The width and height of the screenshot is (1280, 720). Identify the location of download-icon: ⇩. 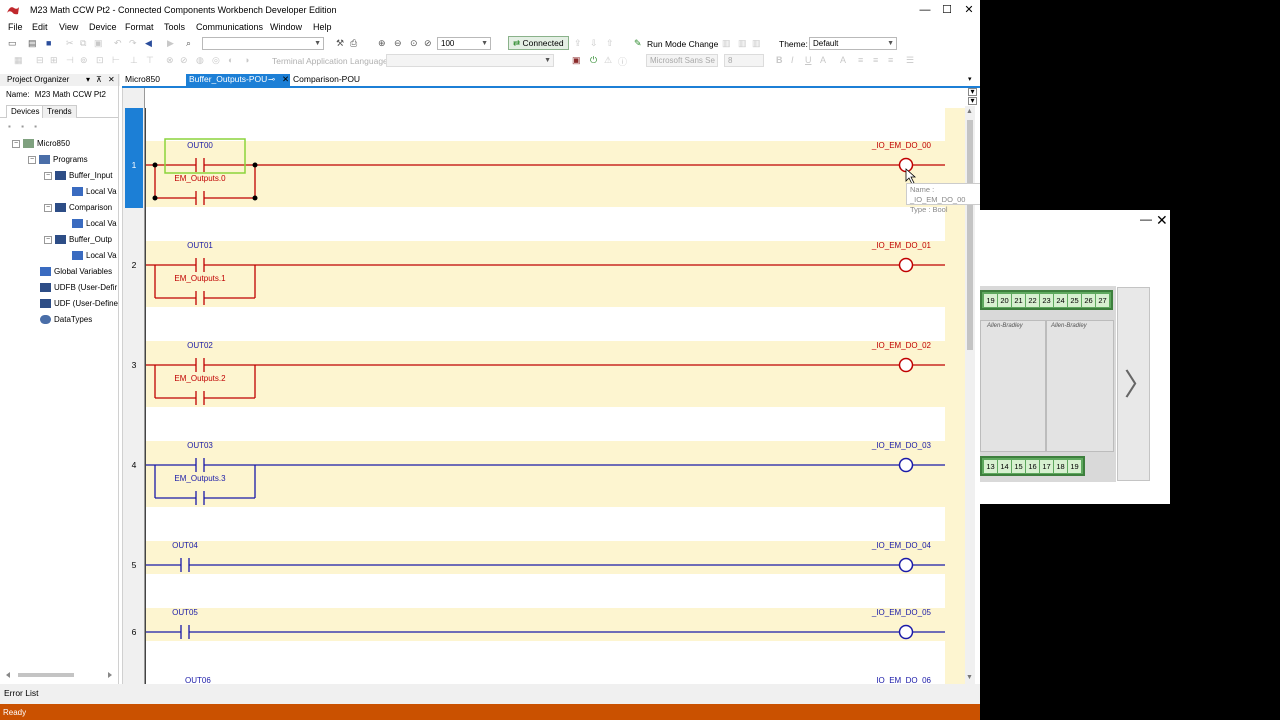
(594, 43).